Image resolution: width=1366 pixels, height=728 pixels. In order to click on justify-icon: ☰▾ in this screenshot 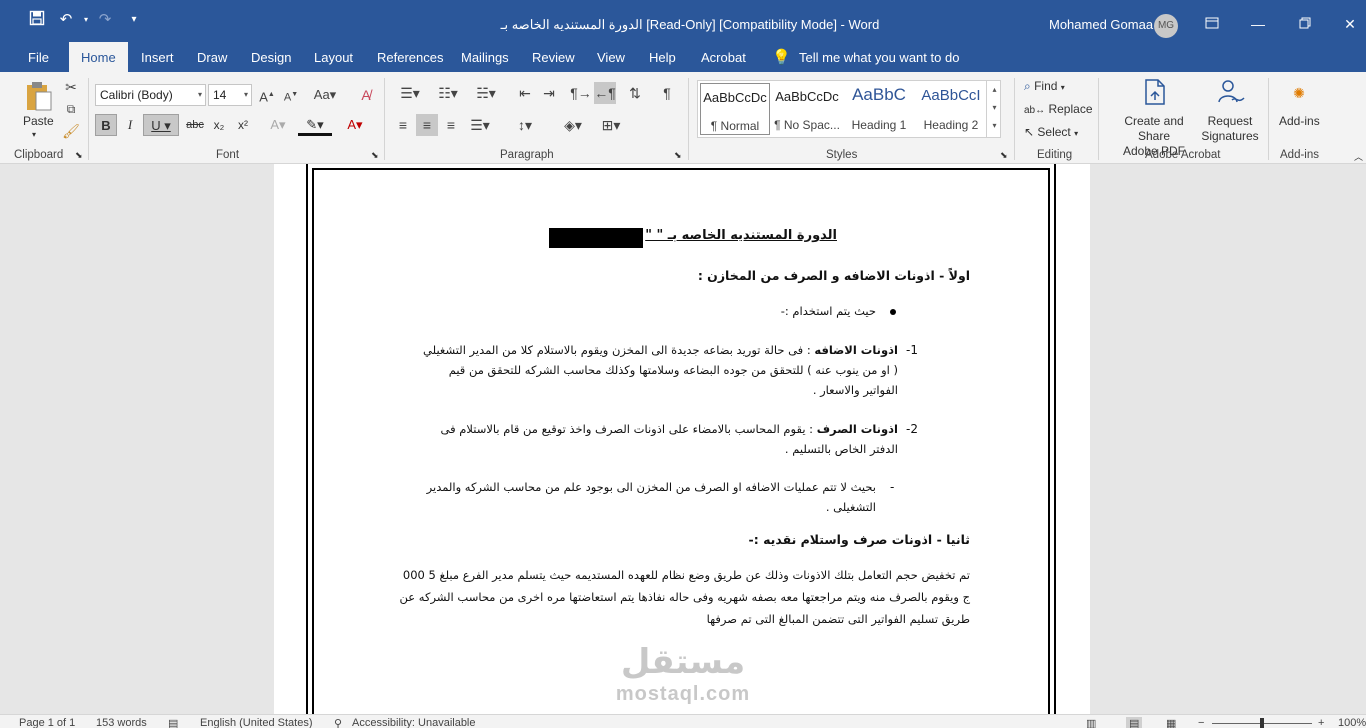, I will do `click(480, 125)`.